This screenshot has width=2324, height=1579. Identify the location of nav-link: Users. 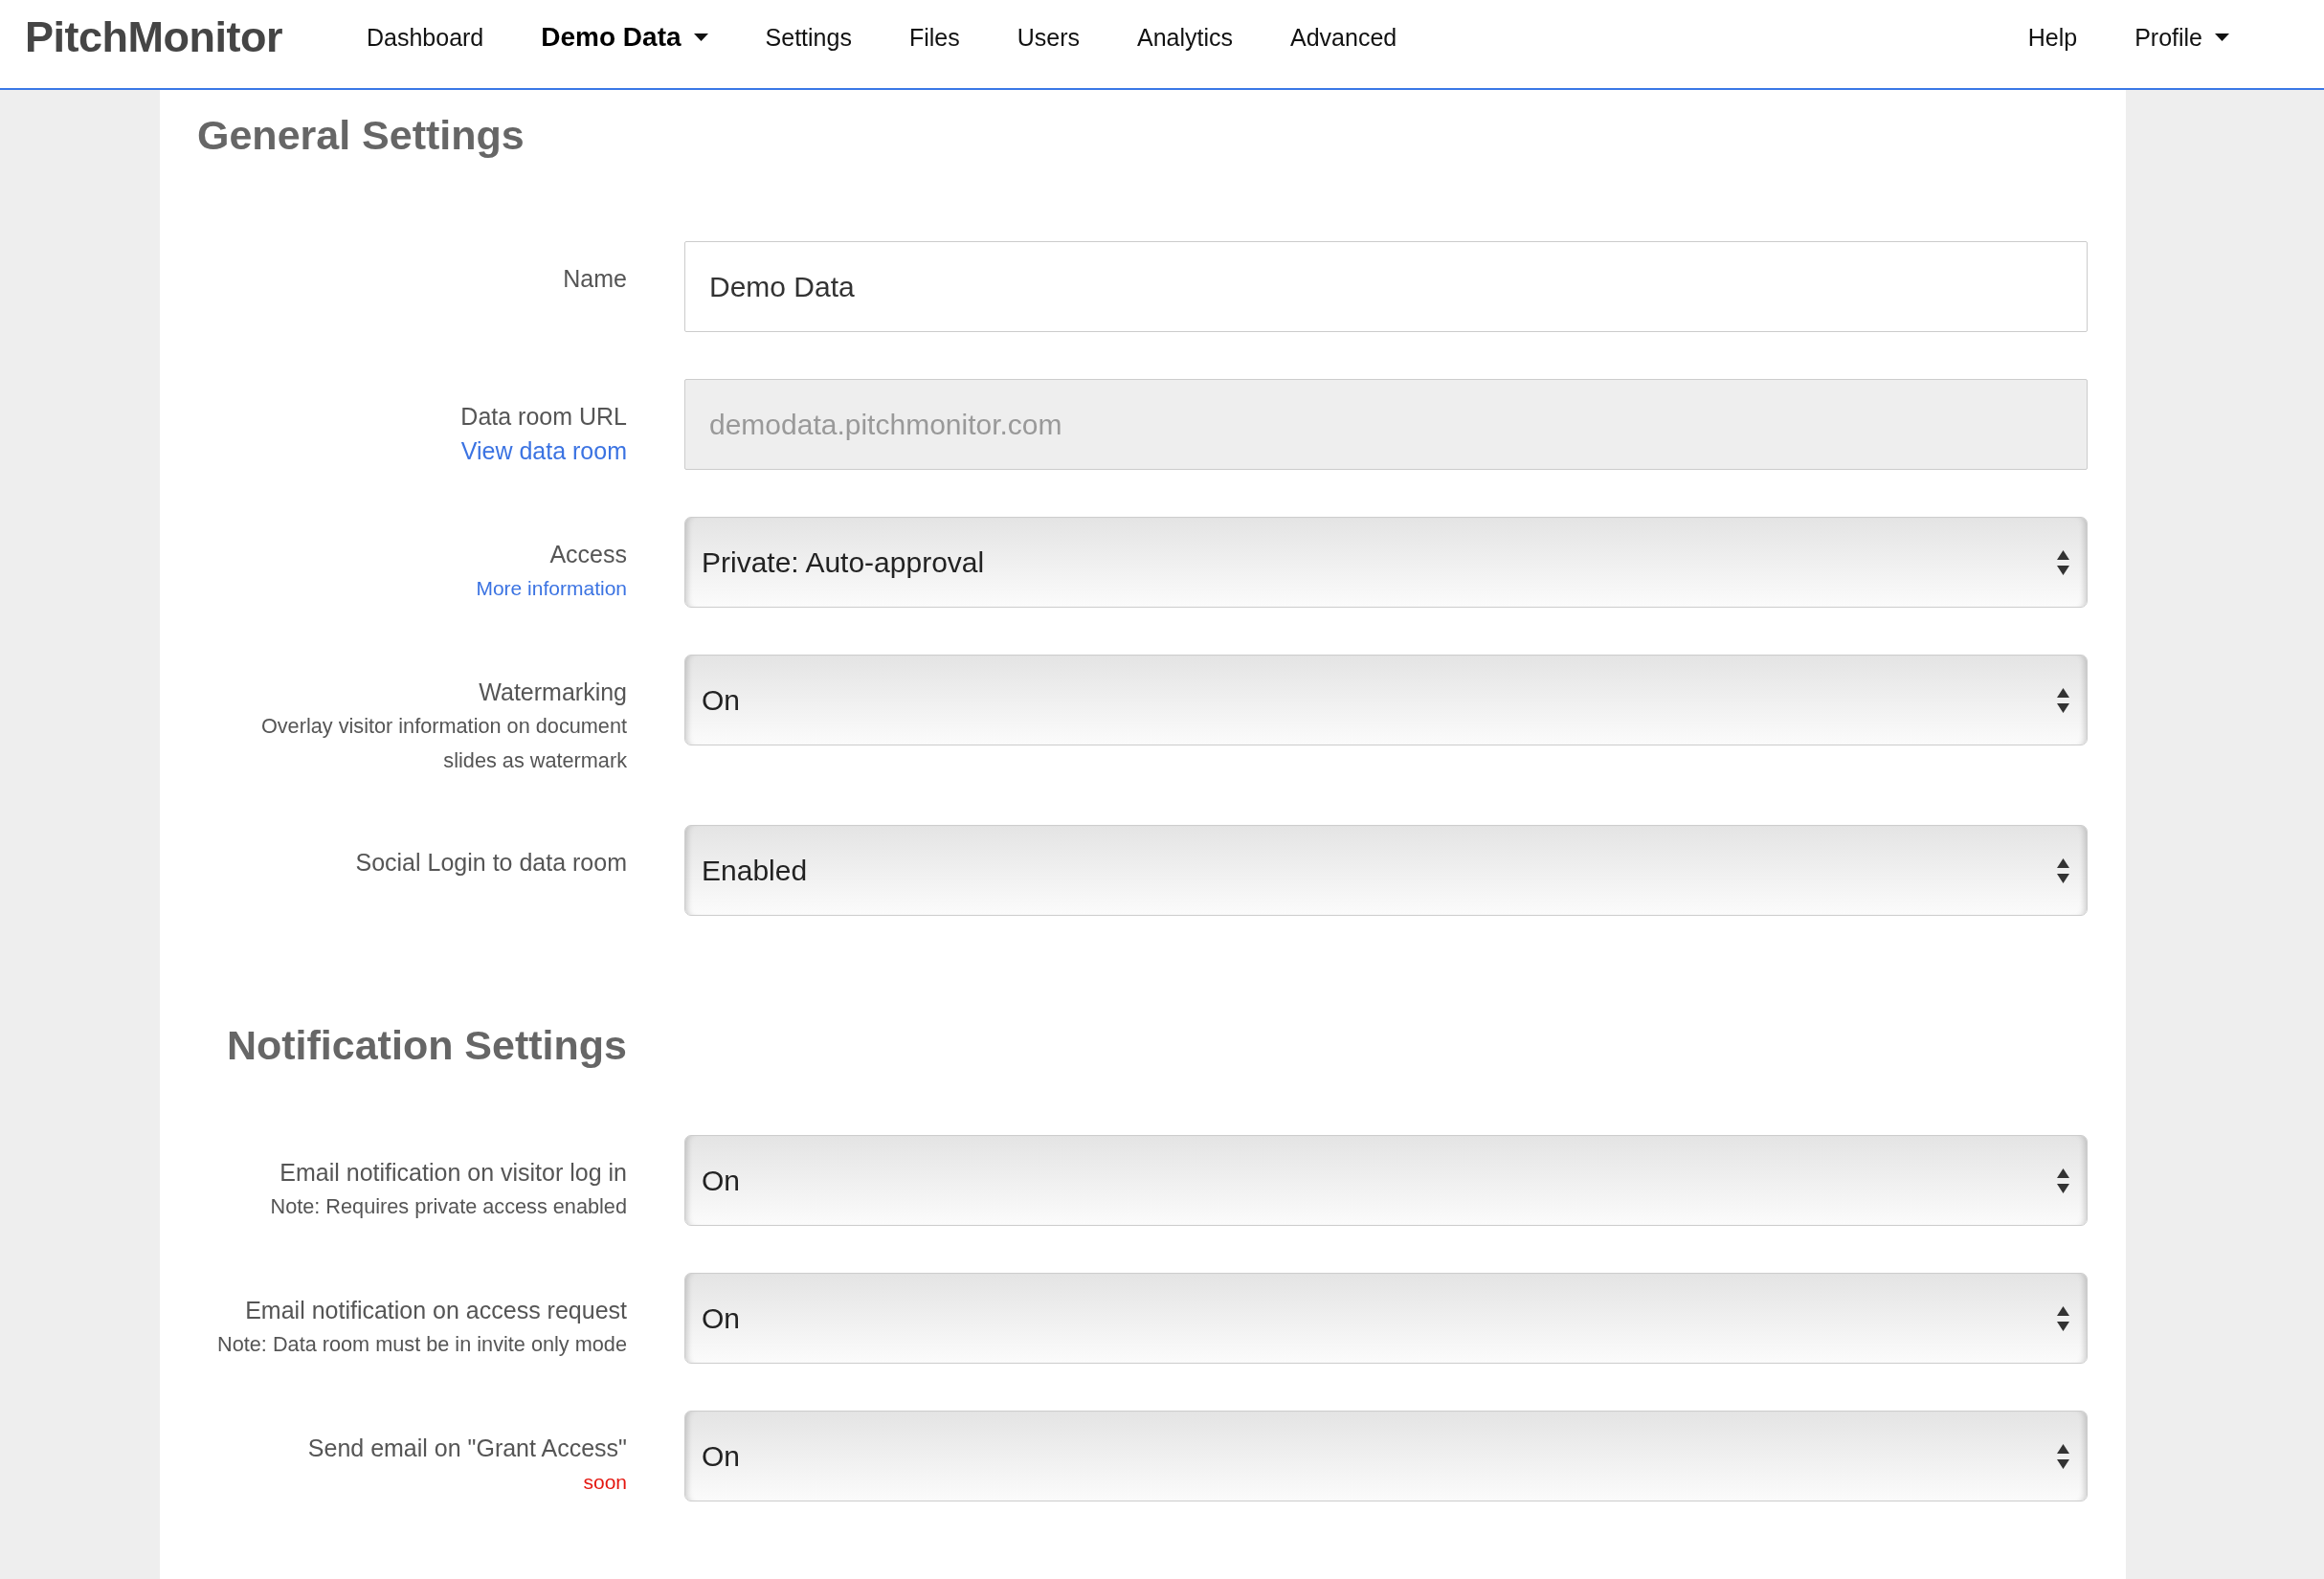
(1048, 37).